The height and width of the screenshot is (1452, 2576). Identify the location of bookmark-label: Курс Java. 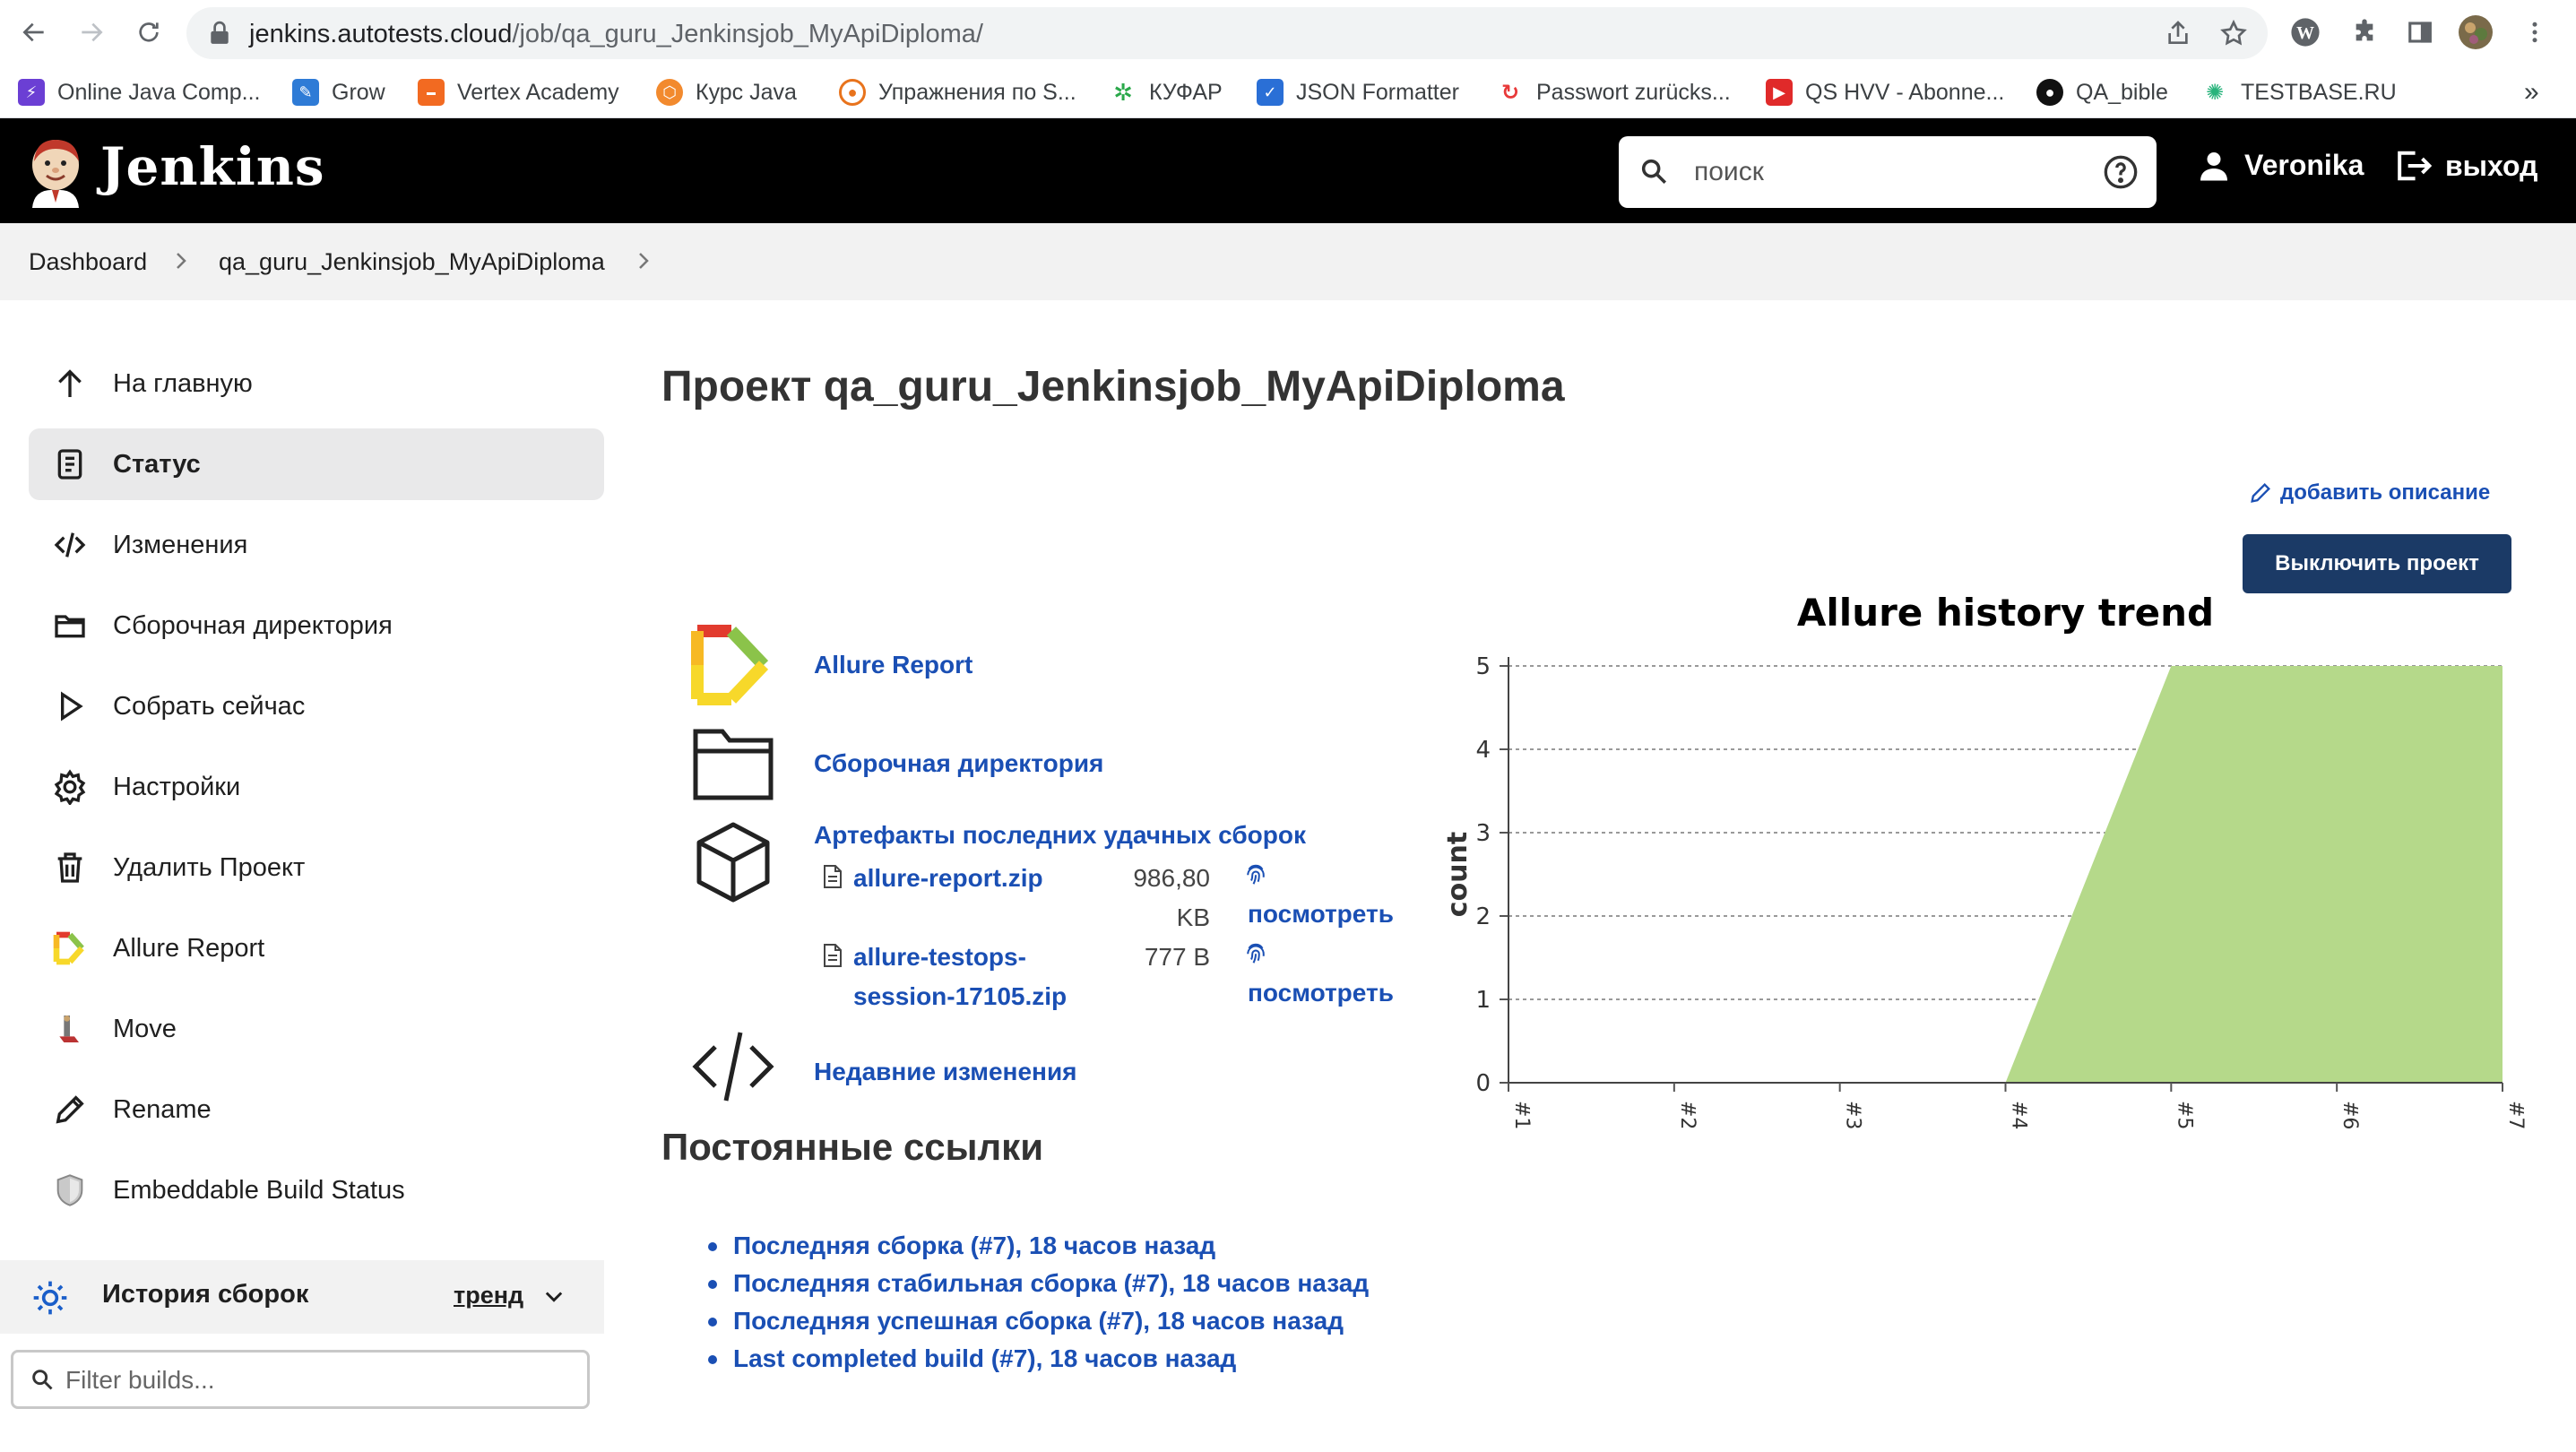
(746, 92).